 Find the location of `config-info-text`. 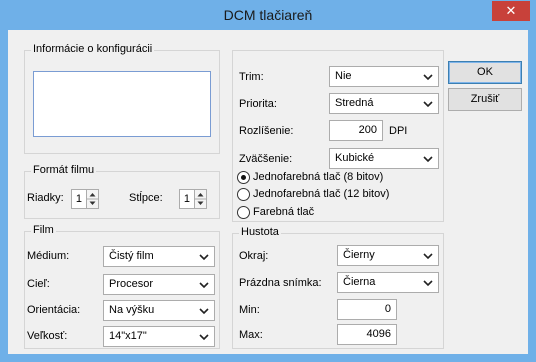

config-info-text is located at coordinates (122, 104).